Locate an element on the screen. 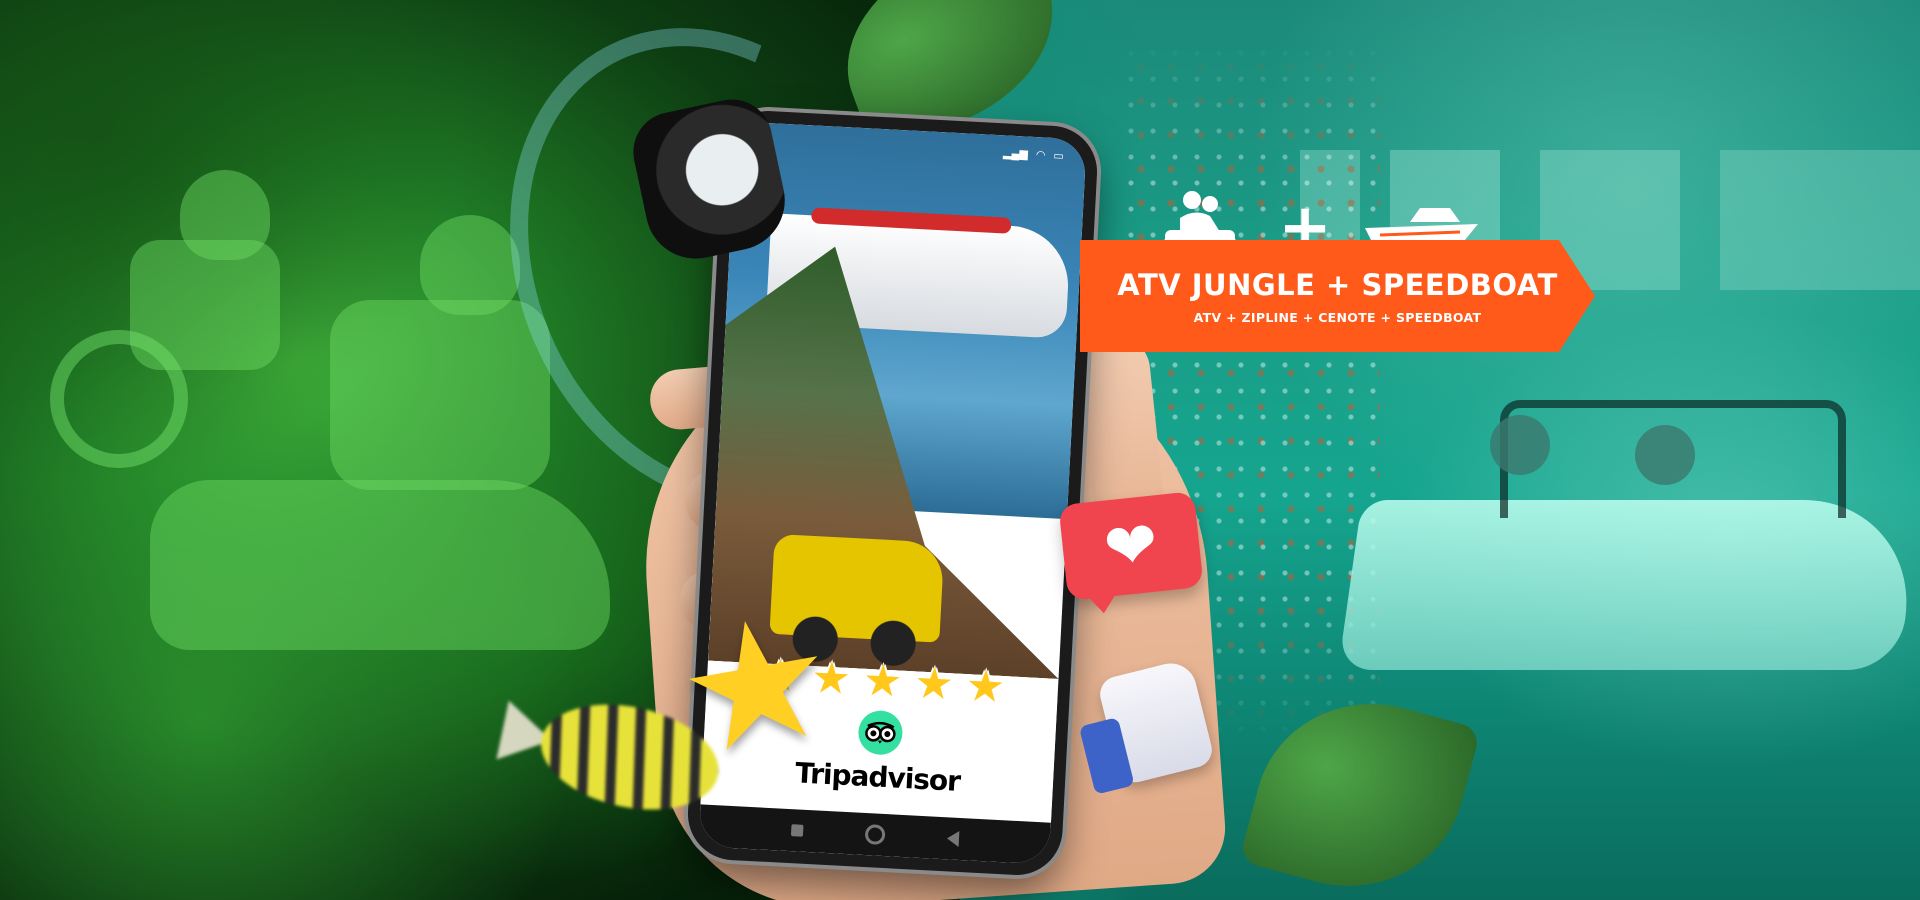 Image resolution: width=1920 pixels, height=900 pixels. tripadvisor-owl-icon is located at coordinates (880, 732).